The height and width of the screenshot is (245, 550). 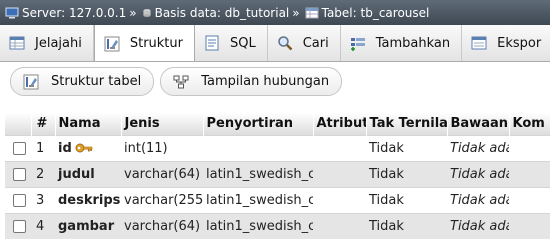 I want to click on header-collation: Penyortiran, so click(x=258, y=124).